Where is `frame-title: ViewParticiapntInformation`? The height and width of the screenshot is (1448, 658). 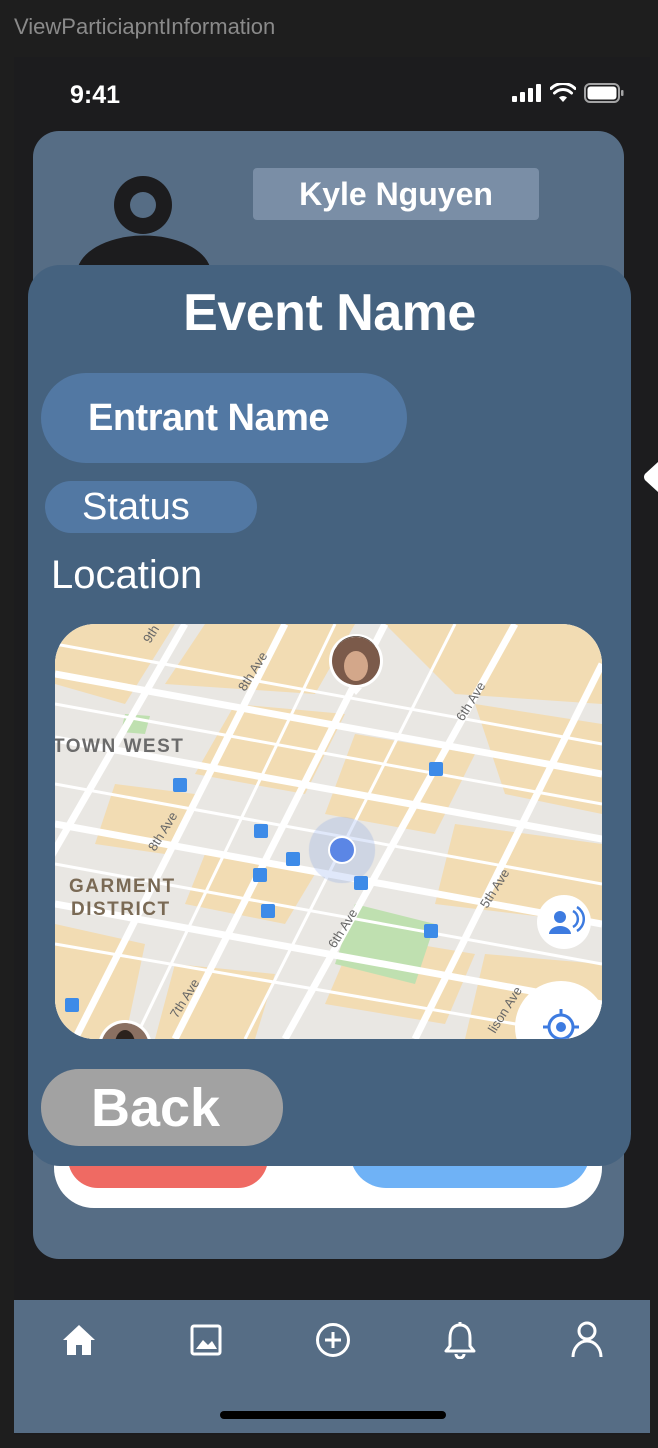 frame-title: ViewParticiapntInformation is located at coordinates (145, 26).